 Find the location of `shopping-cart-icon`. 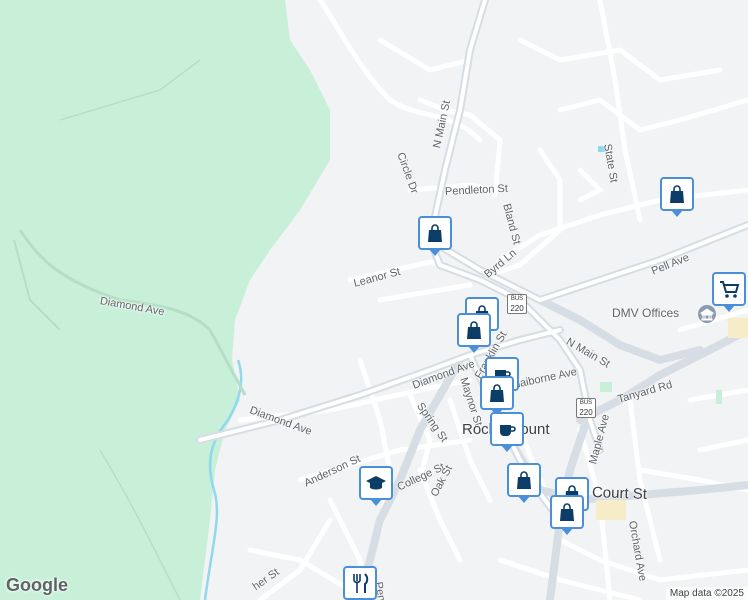

shopping-cart-icon is located at coordinates (730, 289).